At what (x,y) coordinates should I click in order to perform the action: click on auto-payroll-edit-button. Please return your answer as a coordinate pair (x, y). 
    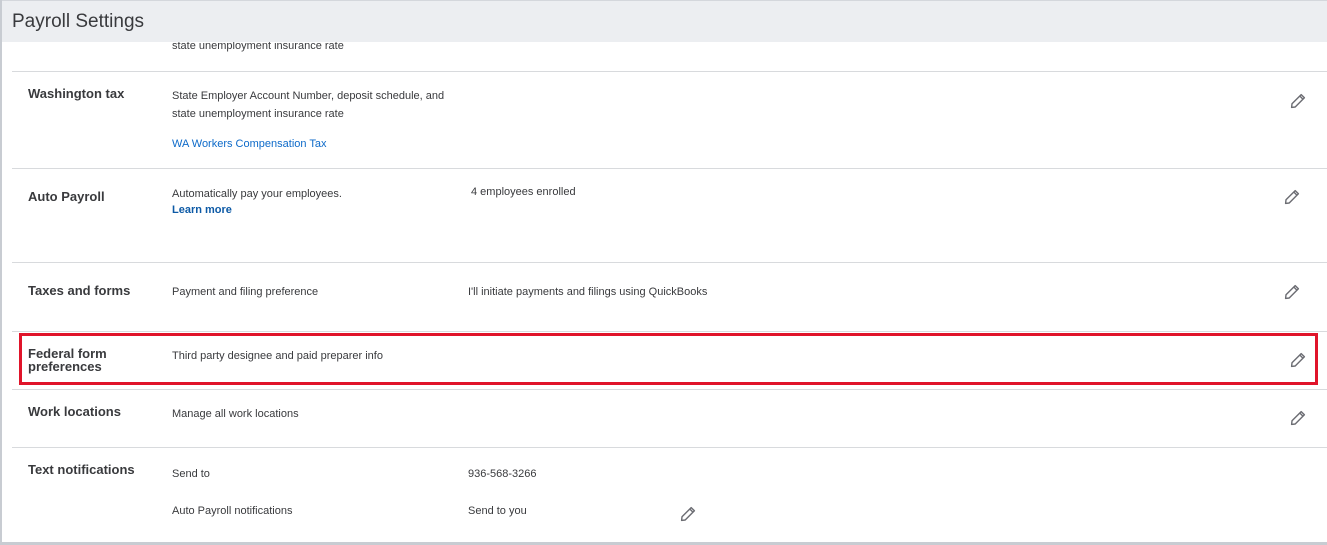
    Looking at the image, I should click on (1292, 197).